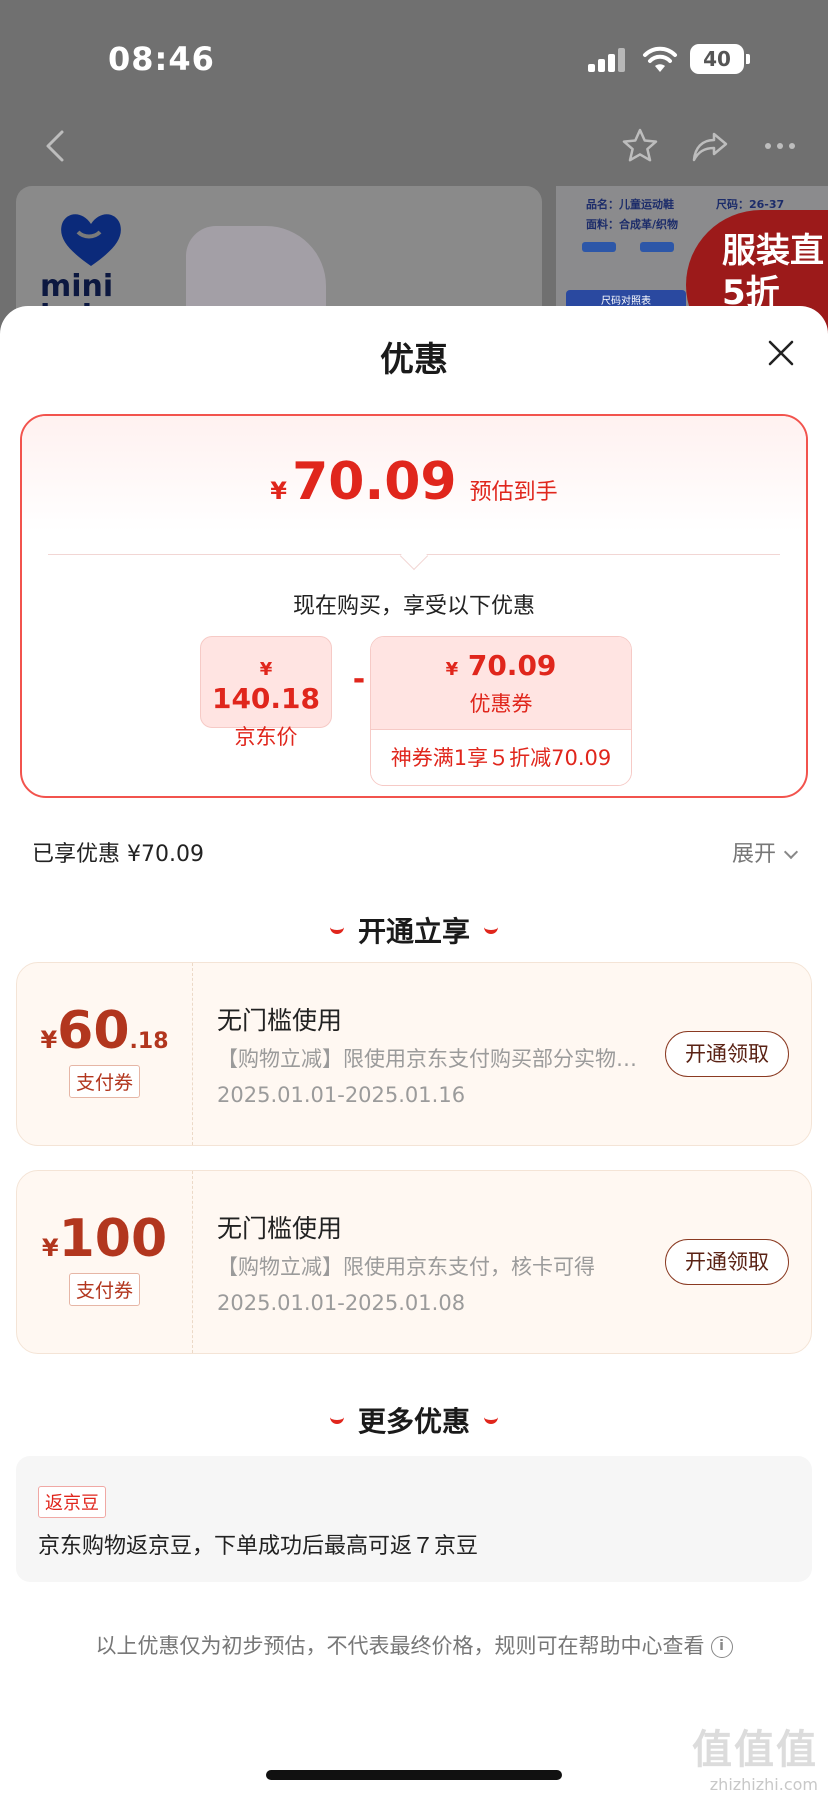  I want to click on coupon-amount: ¥100, so click(104, 1239).